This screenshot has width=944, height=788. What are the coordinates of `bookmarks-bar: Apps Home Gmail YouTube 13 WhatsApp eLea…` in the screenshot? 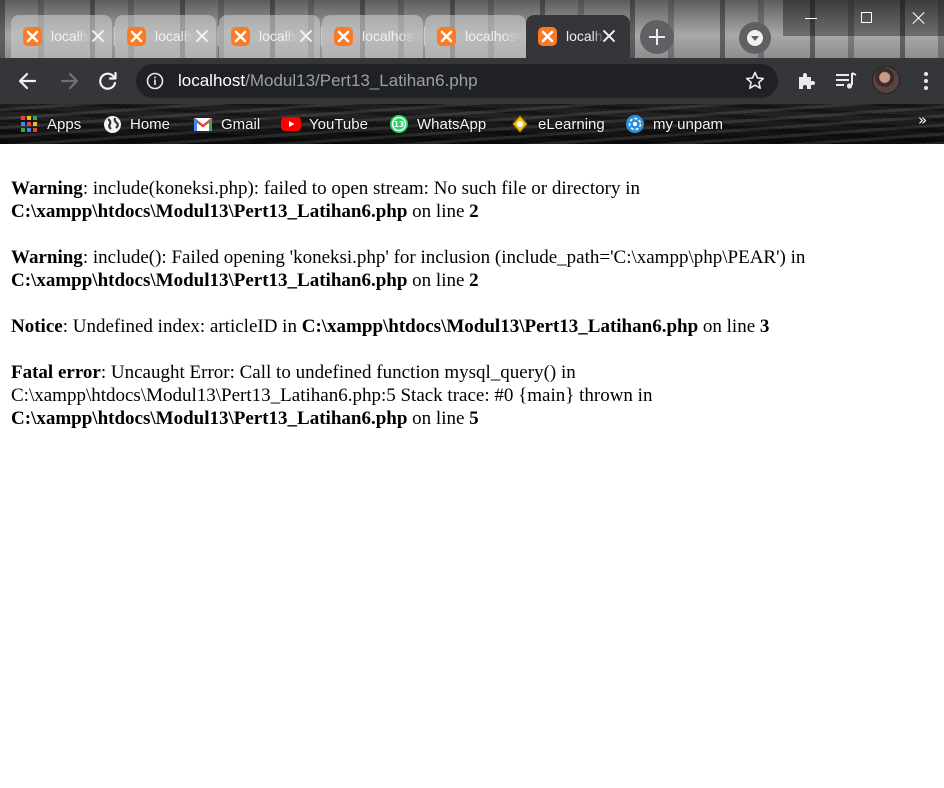 It's located at (472, 124).